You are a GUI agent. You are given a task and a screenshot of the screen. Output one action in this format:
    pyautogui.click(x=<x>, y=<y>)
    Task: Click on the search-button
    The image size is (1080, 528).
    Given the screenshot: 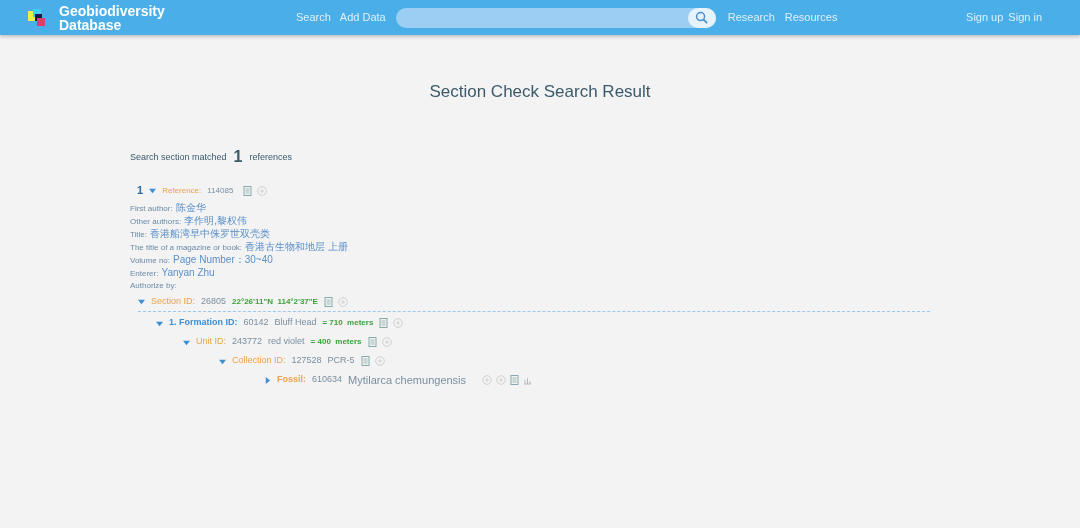 What is the action you would take?
    pyautogui.click(x=701, y=17)
    